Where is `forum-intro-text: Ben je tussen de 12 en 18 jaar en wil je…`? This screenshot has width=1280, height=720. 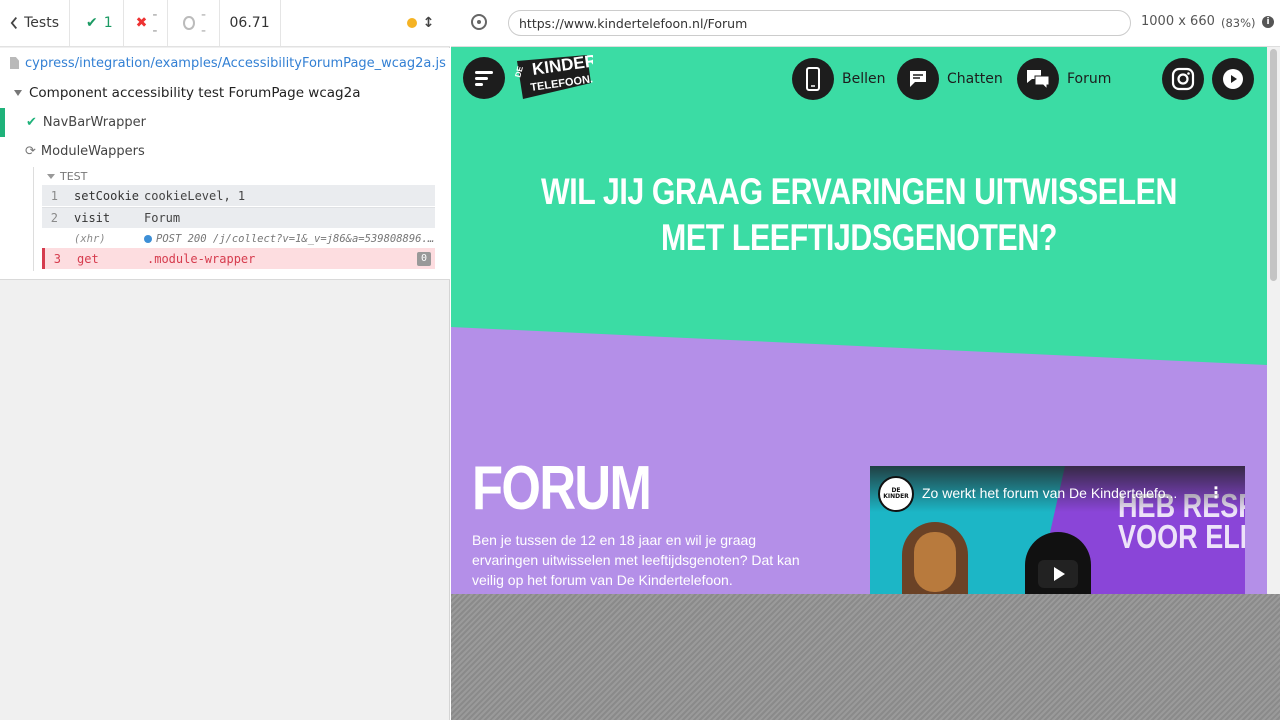 forum-intro-text: Ben je tussen de 12 en 18 jaar en wil je… is located at coordinates (636, 560).